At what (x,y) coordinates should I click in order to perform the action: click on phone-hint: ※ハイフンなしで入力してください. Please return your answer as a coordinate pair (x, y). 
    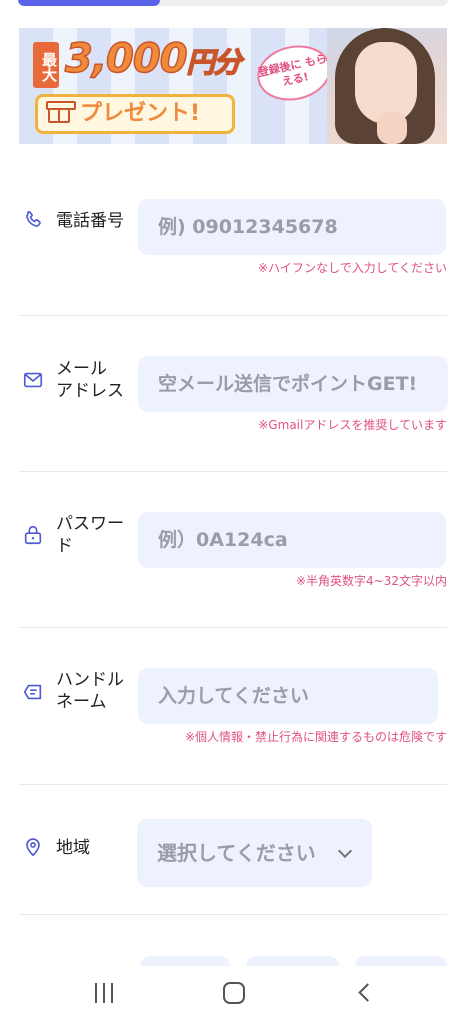
    Looking at the image, I should click on (352, 268).